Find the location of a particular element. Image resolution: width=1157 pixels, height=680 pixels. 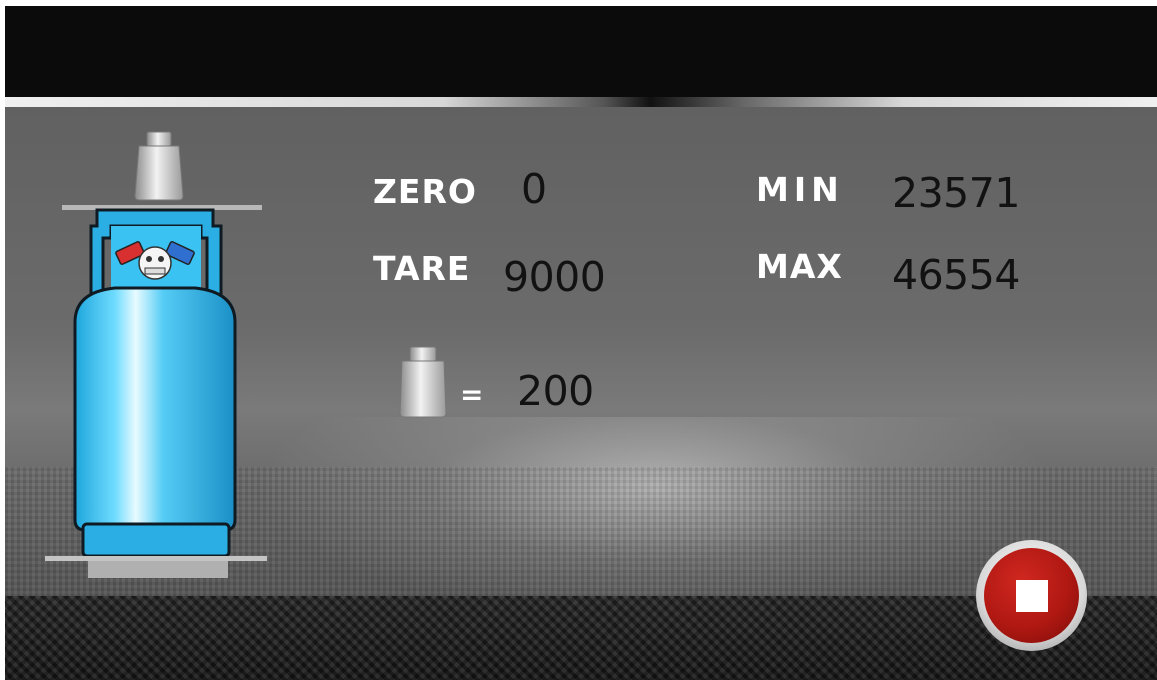

weight-value: 200 is located at coordinates (555, 391).